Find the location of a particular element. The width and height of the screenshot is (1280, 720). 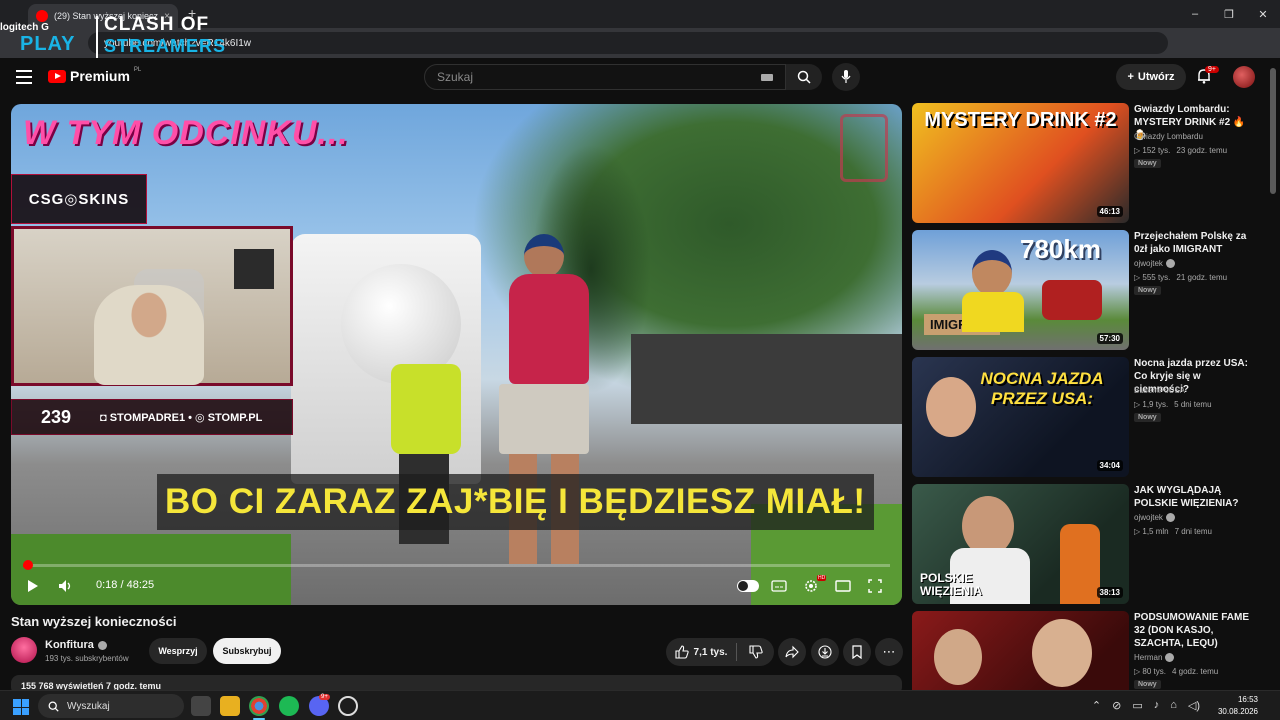

video-thumbnail: POLSKIE WIĘZIENIA 38:13 is located at coordinates (1020, 544).